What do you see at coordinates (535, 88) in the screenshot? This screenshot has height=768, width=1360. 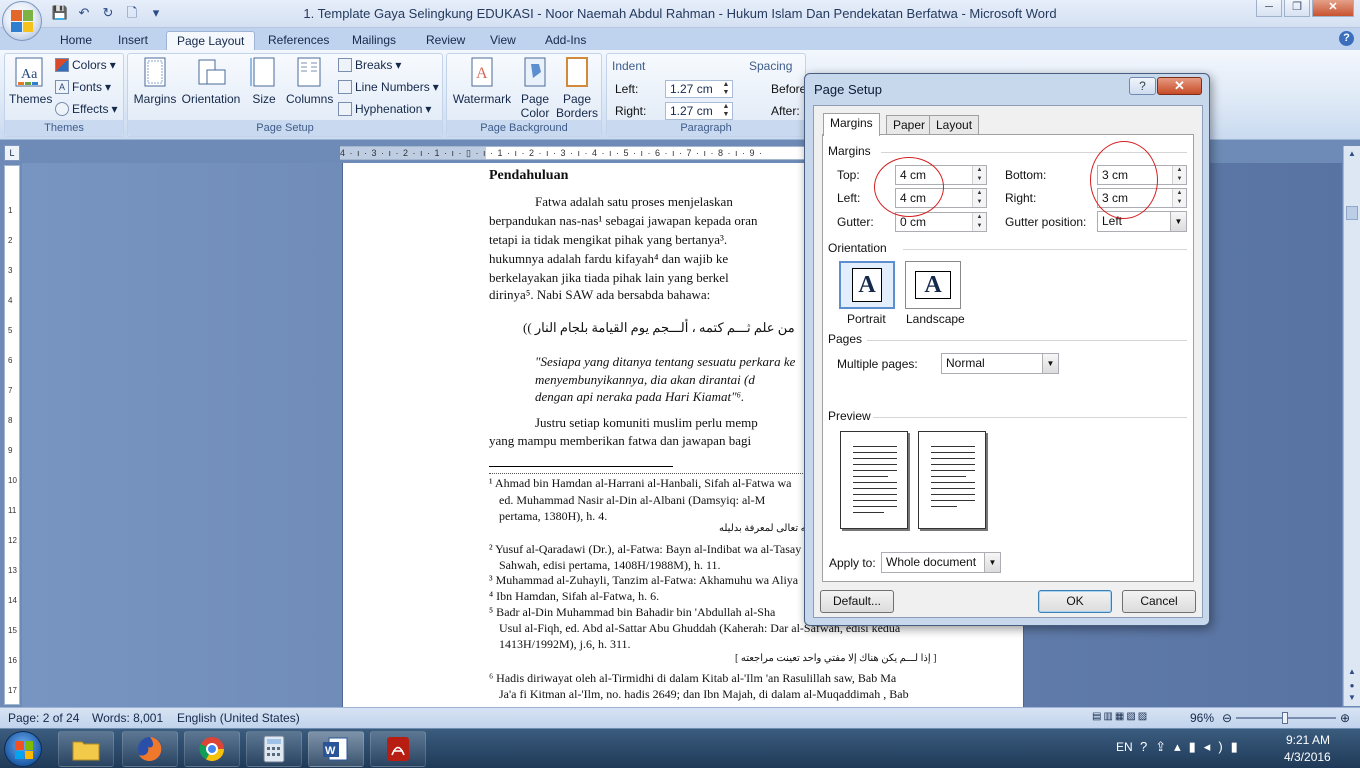 I see `page-color-button: Page Color` at bounding box center [535, 88].